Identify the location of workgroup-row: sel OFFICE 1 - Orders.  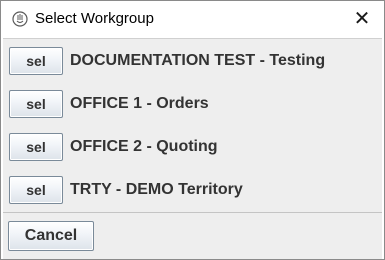
(192, 104).